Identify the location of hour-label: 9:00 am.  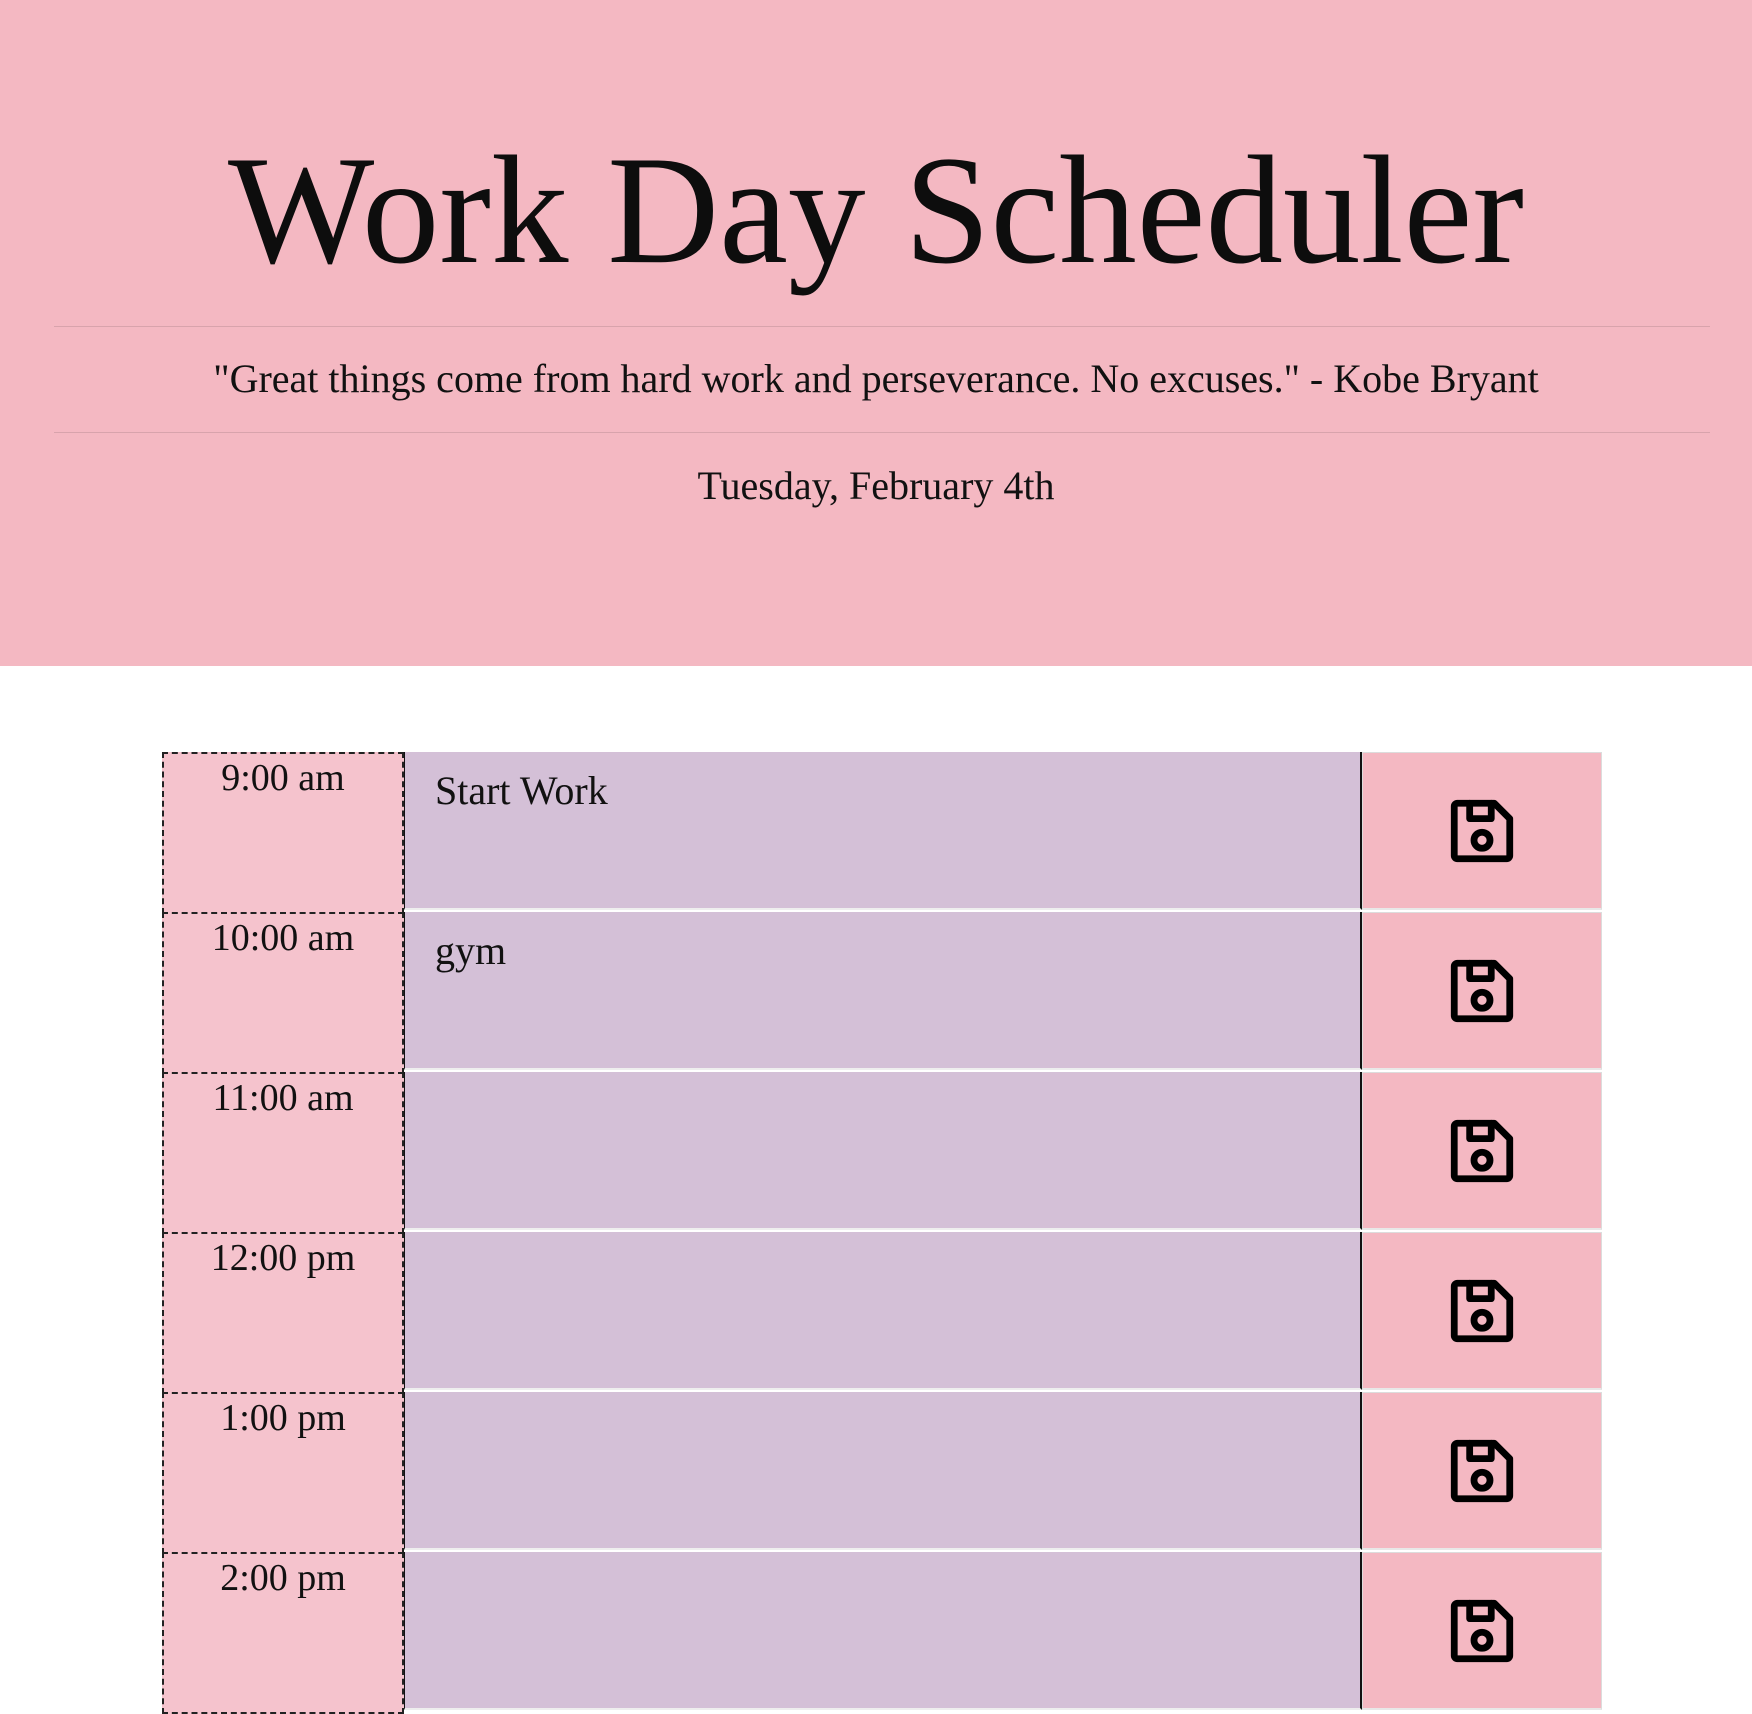
(283, 833).